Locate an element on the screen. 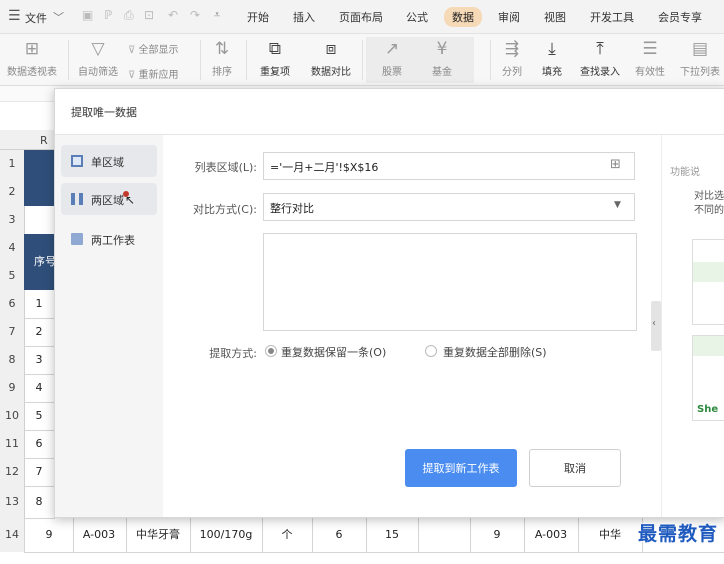 Image resolution: width=724 pixels, height=564 pixels. row-header: 5 is located at coordinates (12, 276).